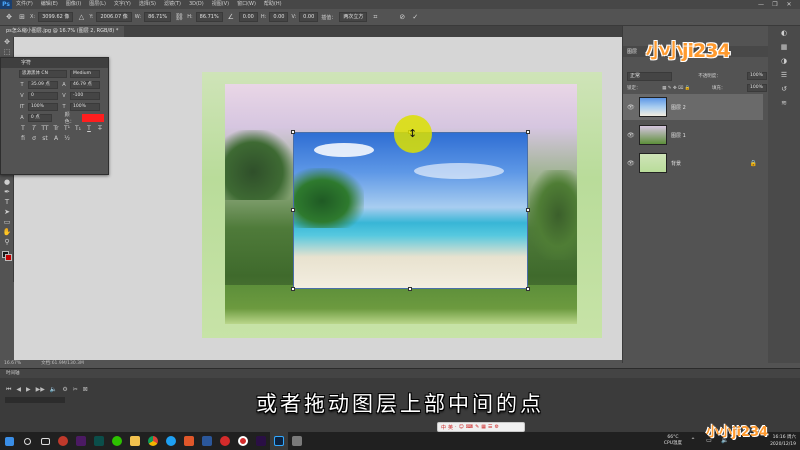  What do you see at coordinates (179, 17) in the screenshot?
I see `link-icon: ⛓` at bounding box center [179, 17].